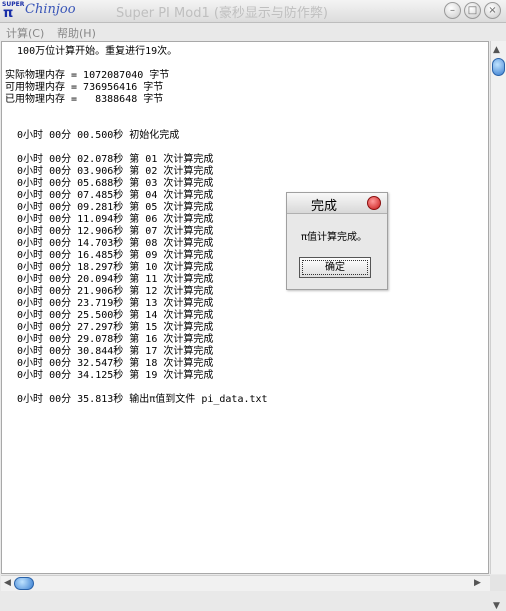 The height and width of the screenshot is (611, 506). What do you see at coordinates (496, 606) in the screenshot?
I see `scroll-down-arrow-icon: ▼` at bounding box center [496, 606].